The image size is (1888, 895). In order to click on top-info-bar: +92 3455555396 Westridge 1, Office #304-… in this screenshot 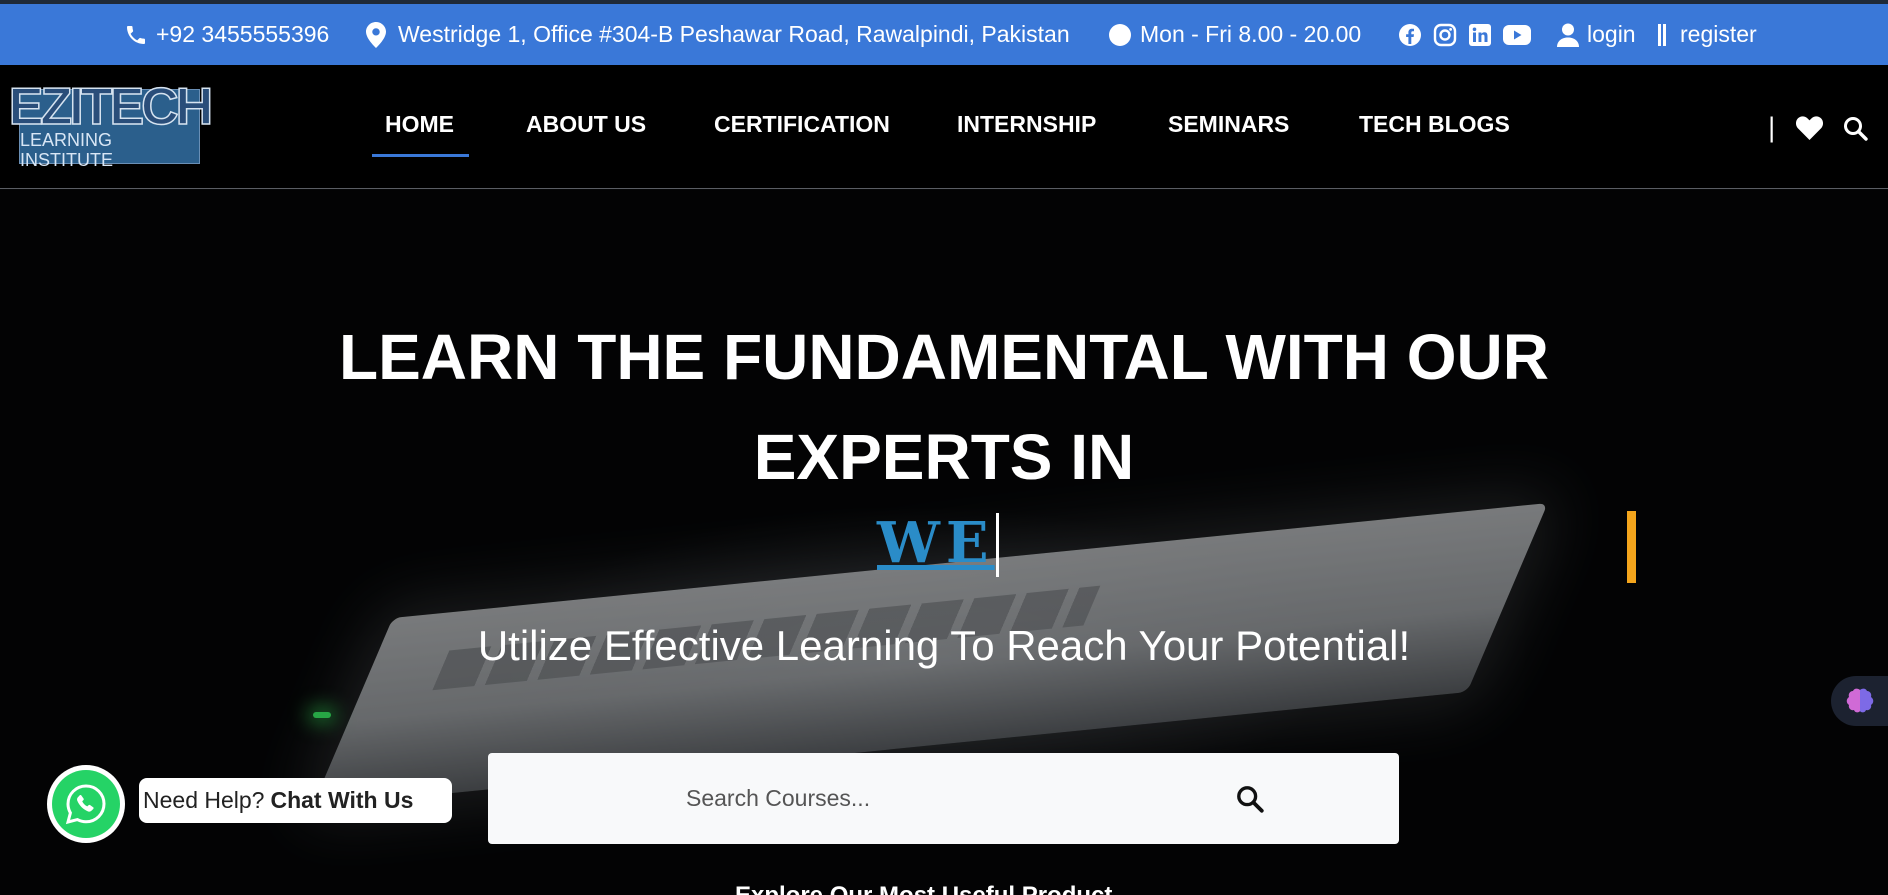, I will do `click(944, 32)`.